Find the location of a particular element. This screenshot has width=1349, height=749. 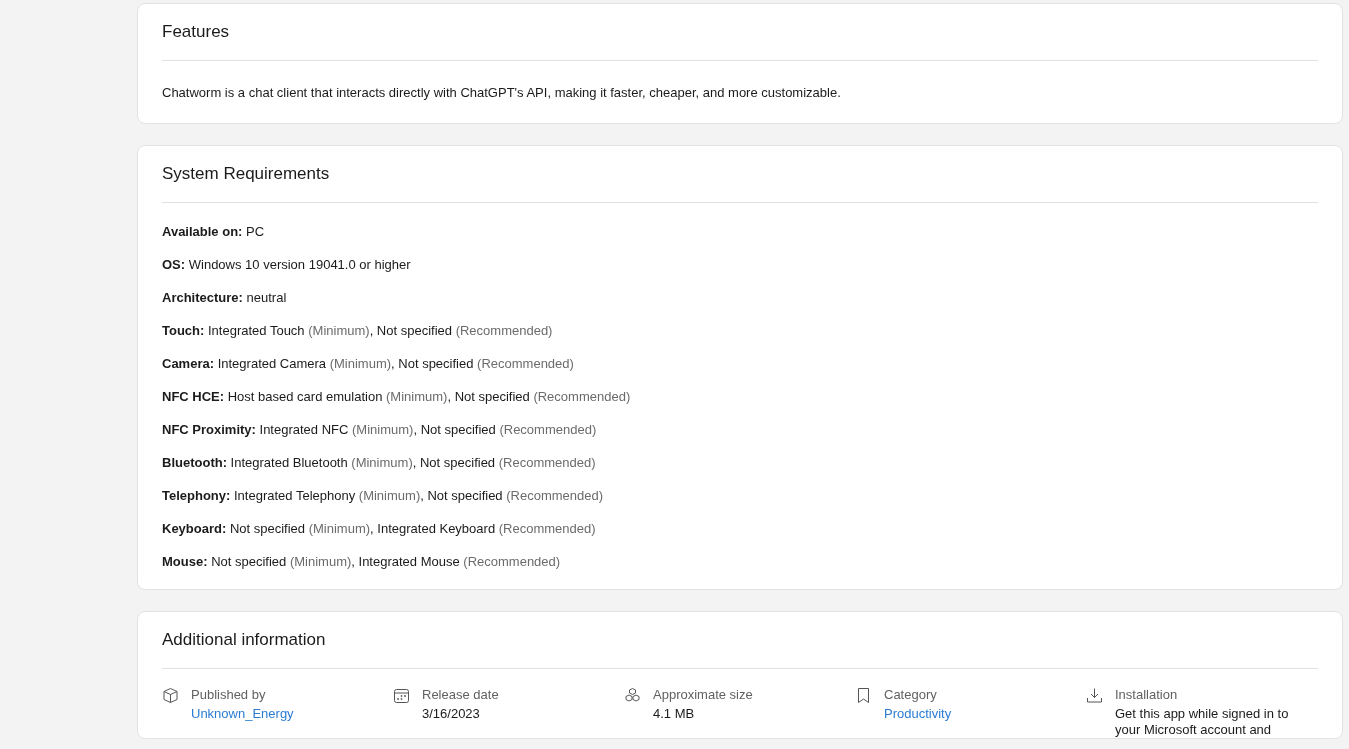

info-label: Release date is located at coordinates (460, 694).